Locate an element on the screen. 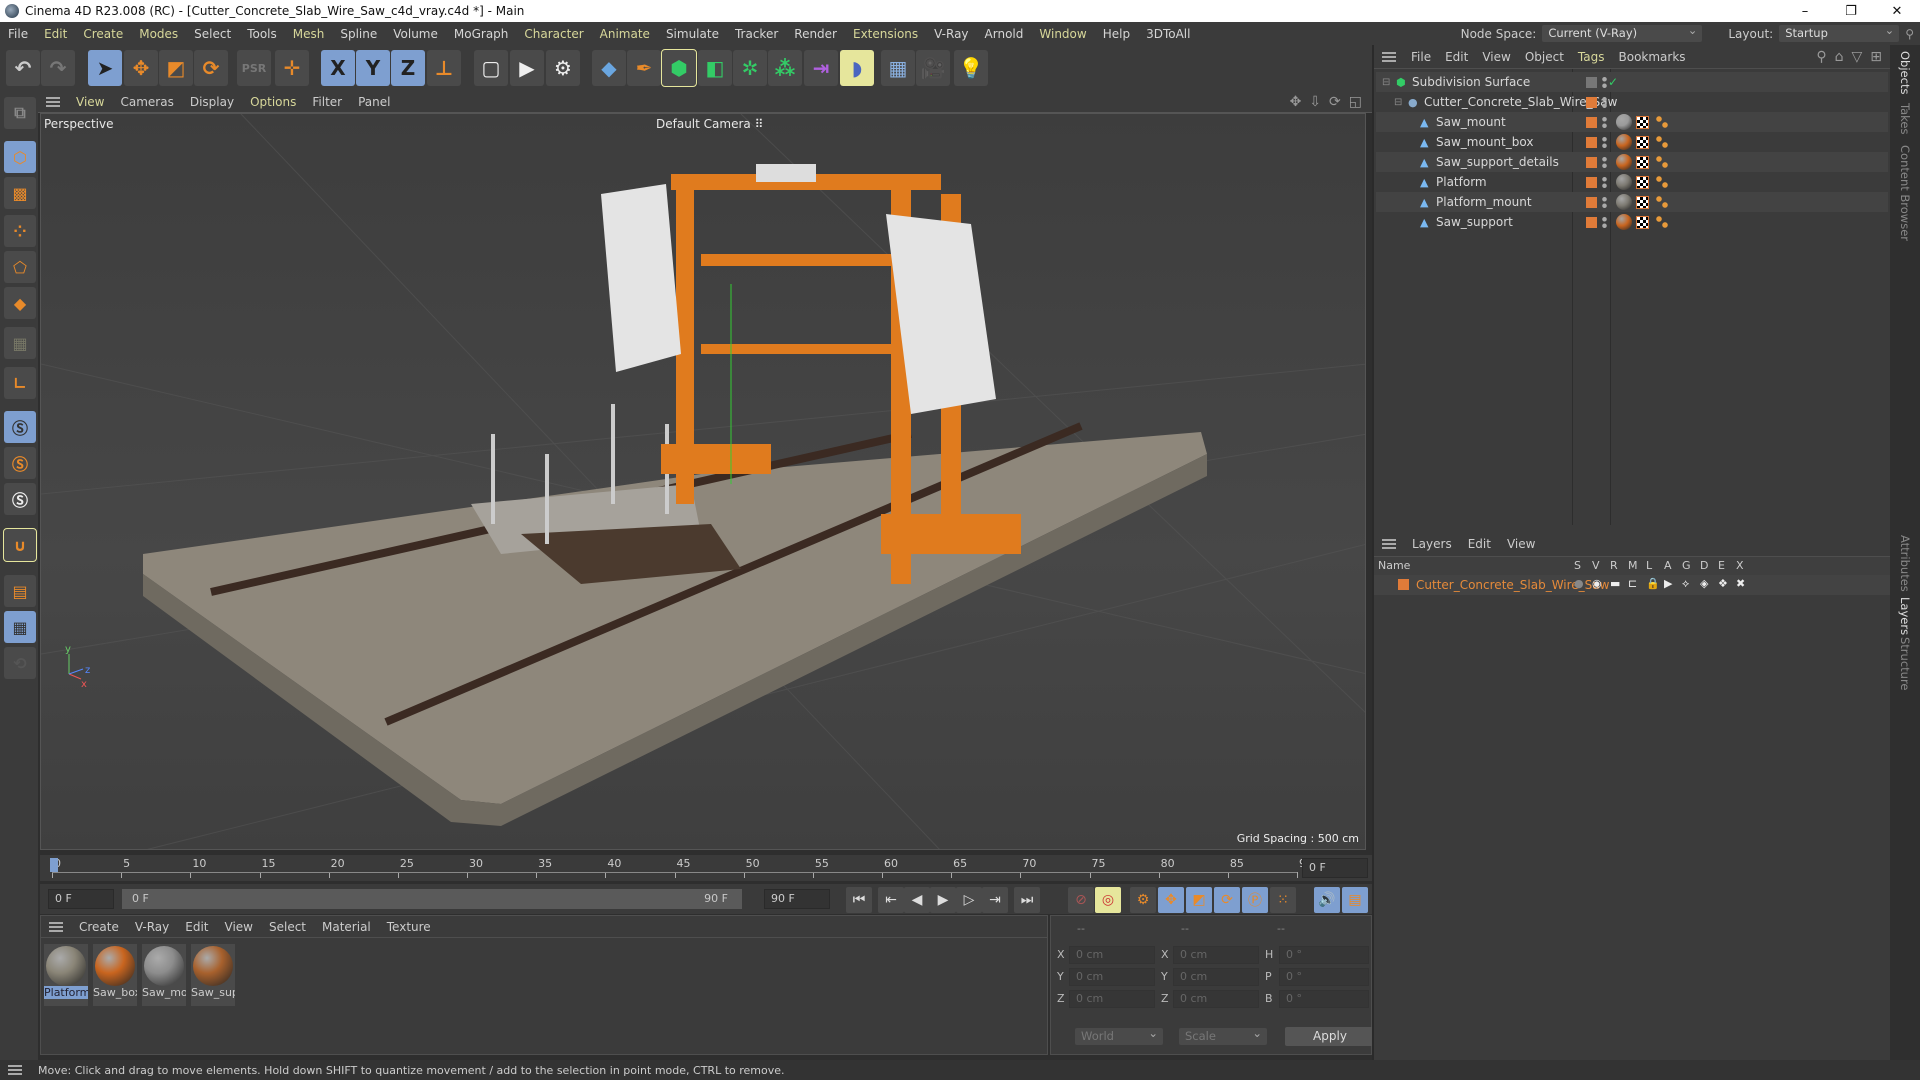  object-row: ▲ Platform_mount is located at coordinates (1632, 202).